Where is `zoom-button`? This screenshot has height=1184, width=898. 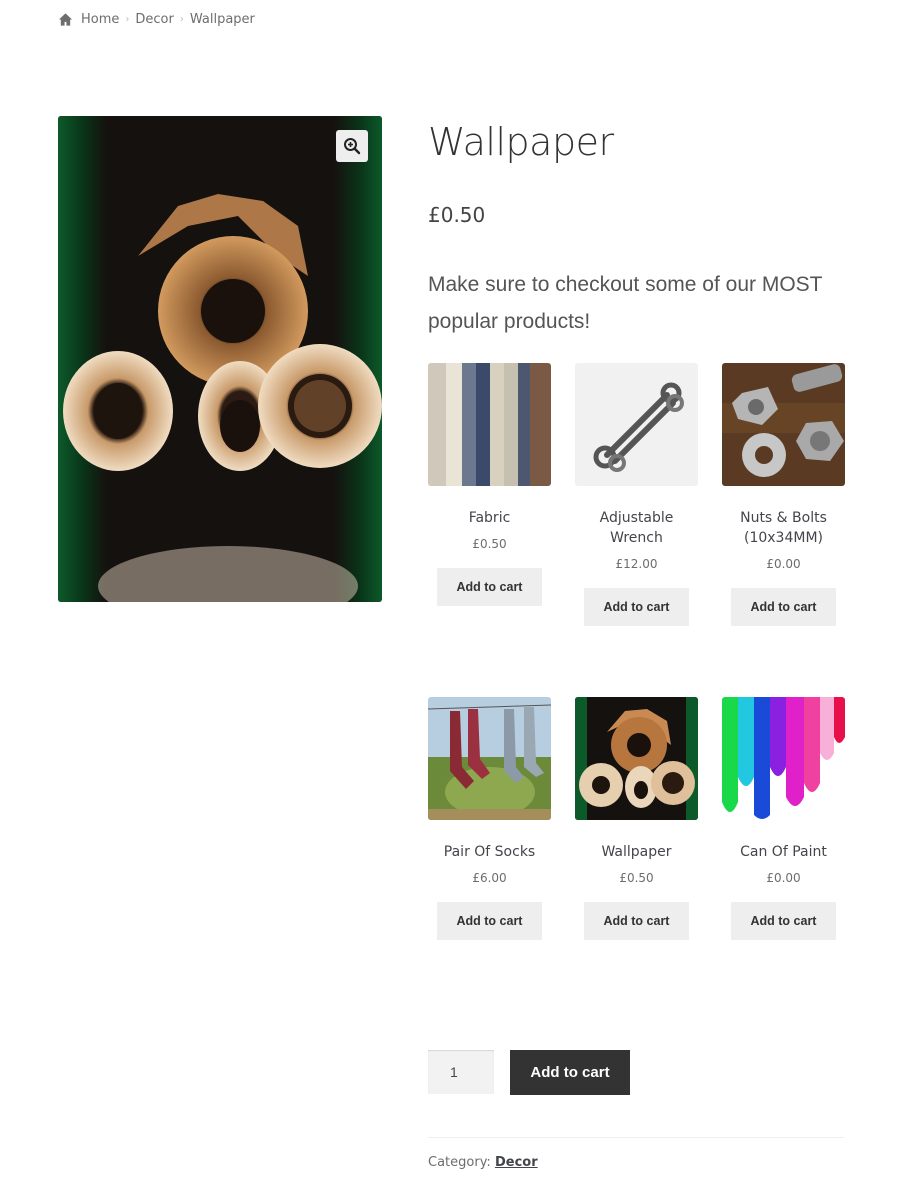
zoom-button is located at coordinates (352, 146).